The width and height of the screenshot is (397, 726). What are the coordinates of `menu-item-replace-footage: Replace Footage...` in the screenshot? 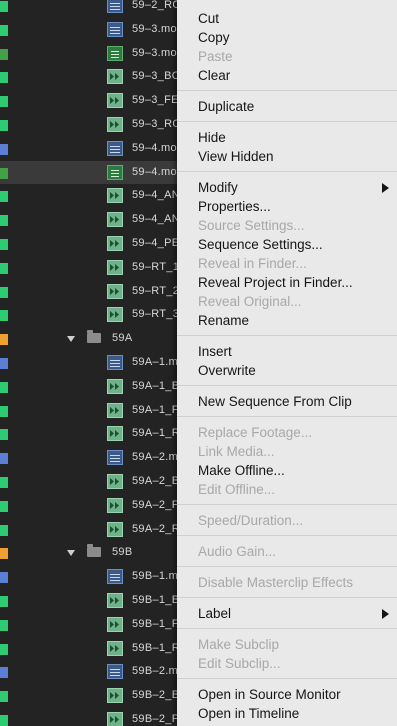 It's located at (287, 432).